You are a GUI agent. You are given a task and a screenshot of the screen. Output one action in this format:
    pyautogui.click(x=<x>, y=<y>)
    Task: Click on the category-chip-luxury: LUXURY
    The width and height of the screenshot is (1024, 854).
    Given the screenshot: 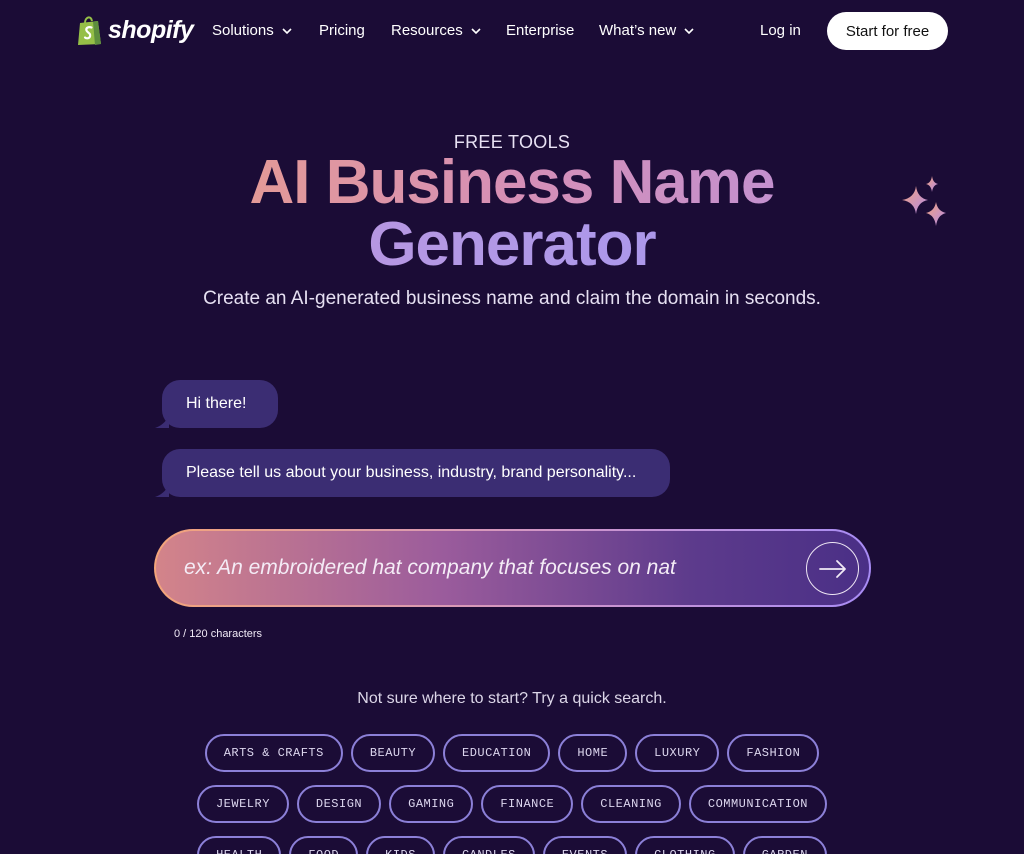 What is the action you would take?
    pyautogui.click(x=677, y=753)
    